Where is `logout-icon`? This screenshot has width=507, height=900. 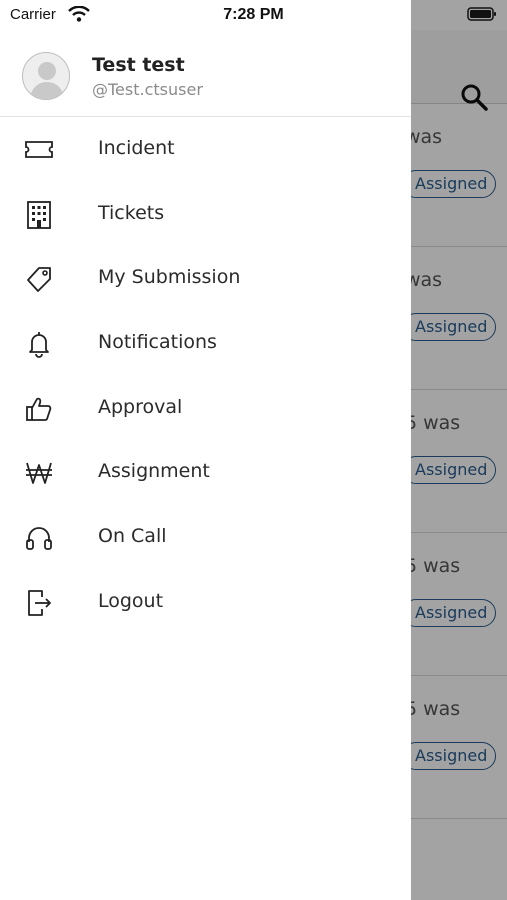
logout-icon is located at coordinates (39, 603).